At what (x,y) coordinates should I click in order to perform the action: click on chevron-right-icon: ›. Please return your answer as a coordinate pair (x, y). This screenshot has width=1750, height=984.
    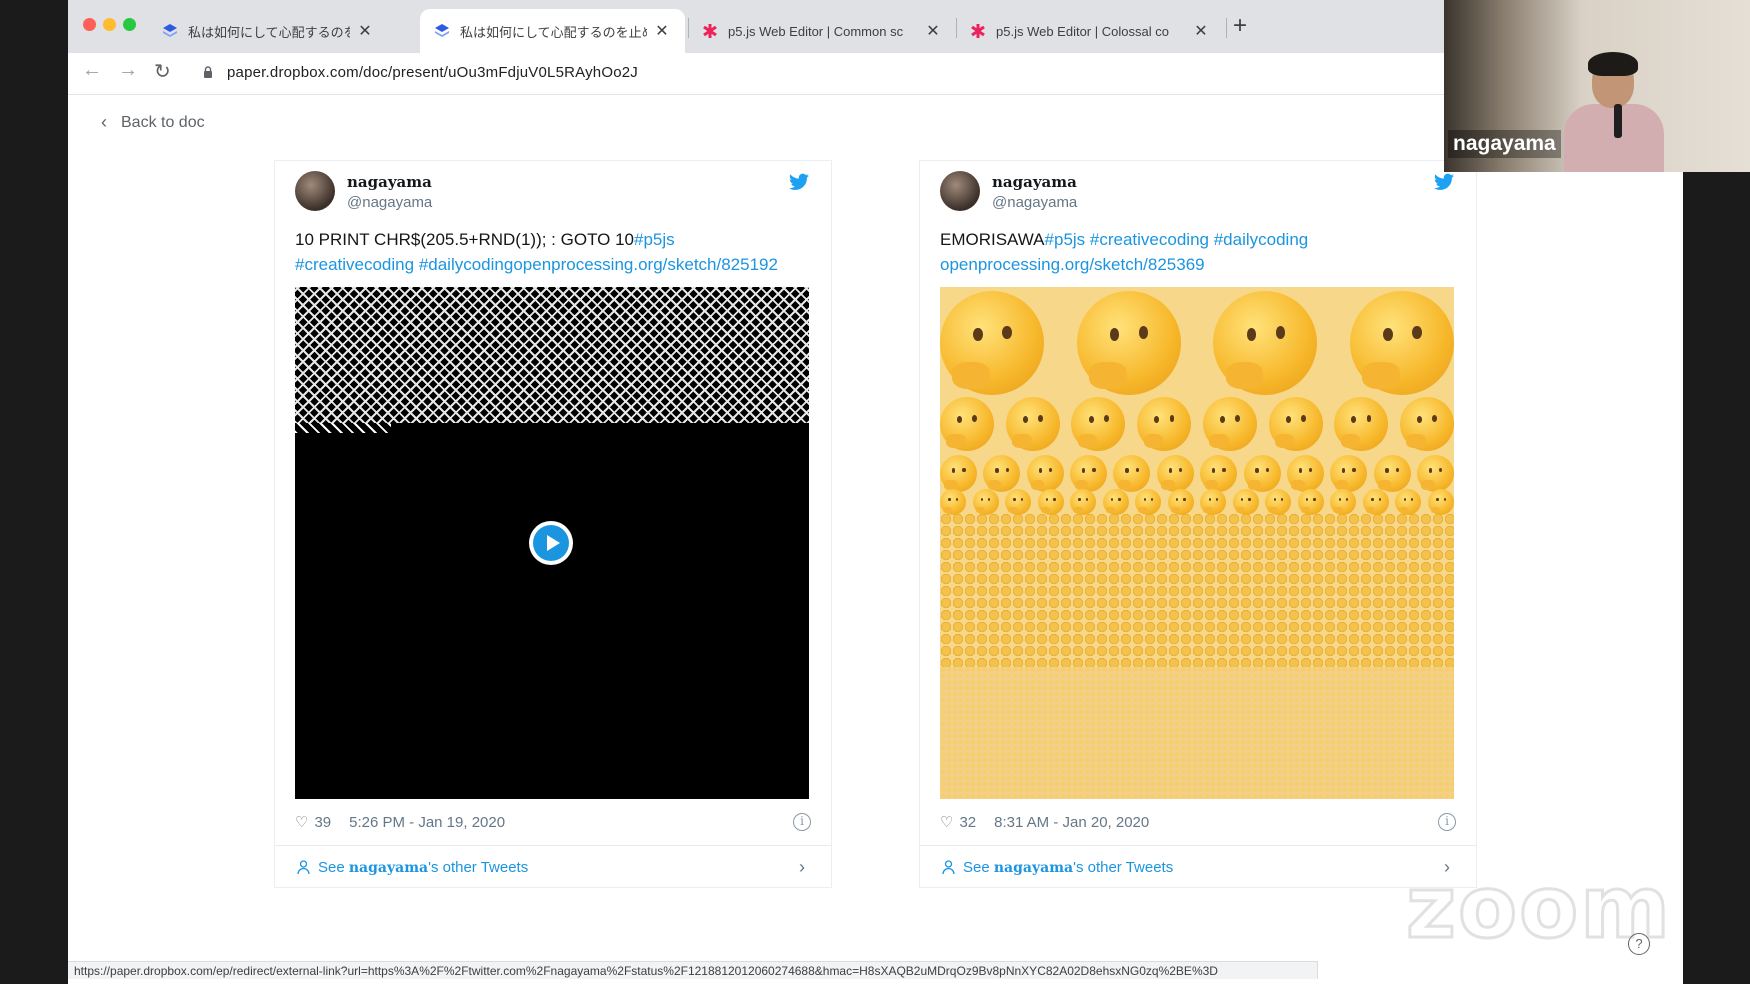
    Looking at the image, I should click on (802, 867).